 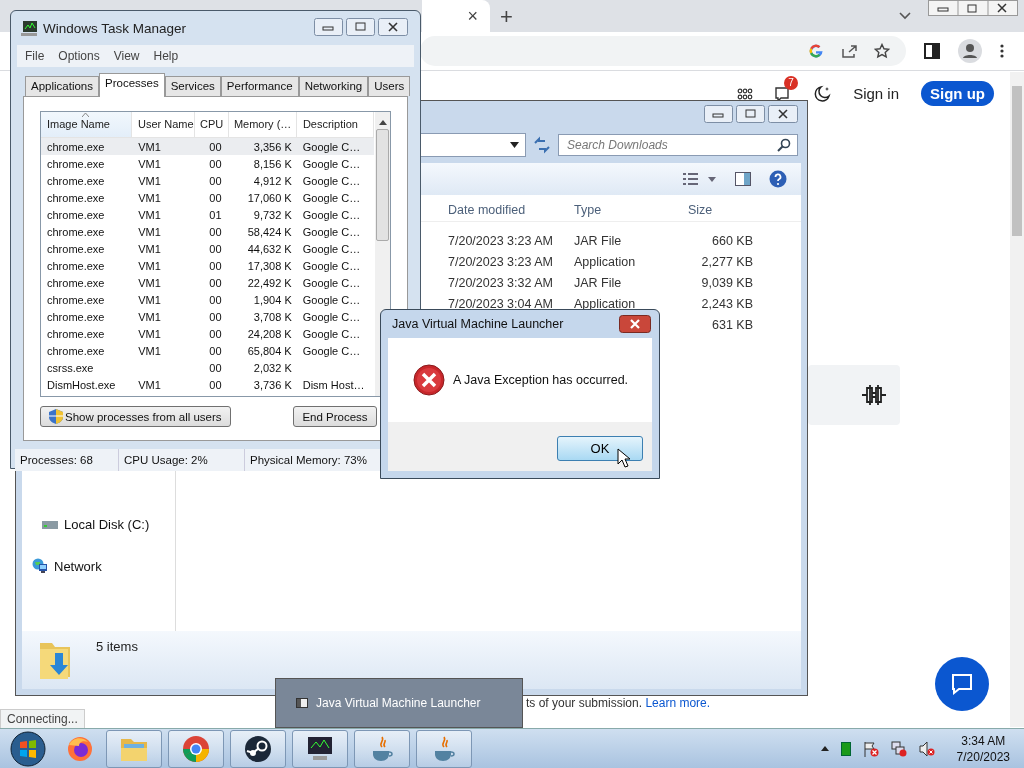 What do you see at coordinates (35, 56) in the screenshot?
I see `menu-item: File` at bounding box center [35, 56].